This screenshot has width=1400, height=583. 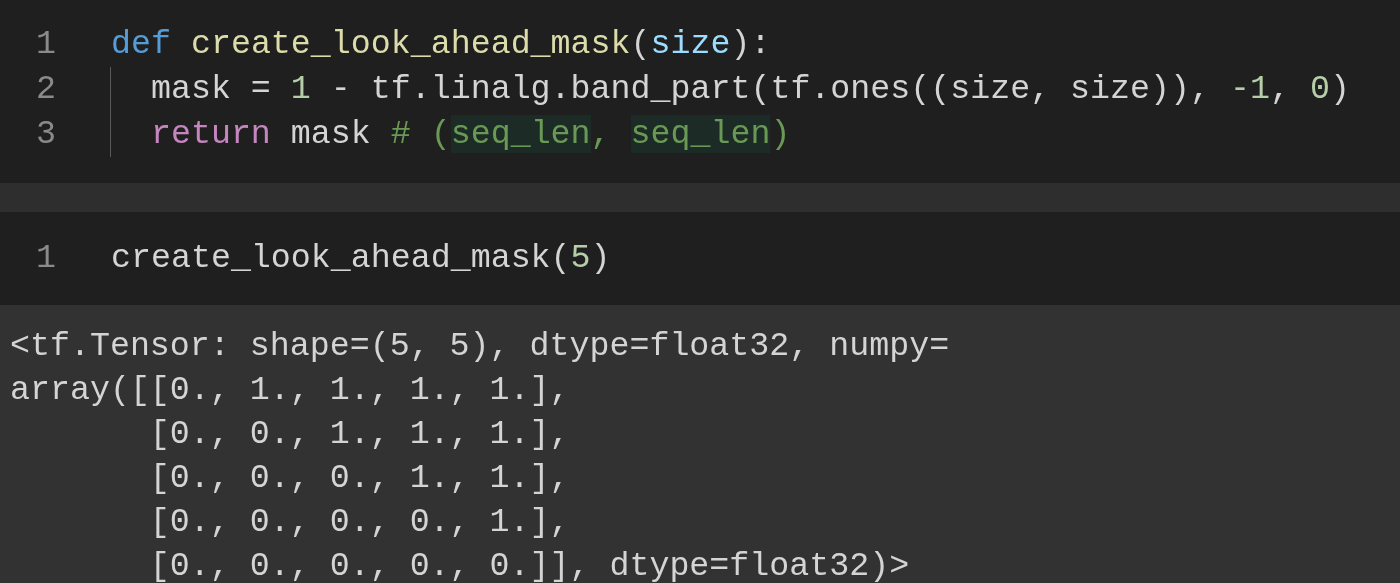 I want to click on code-line: return mask # (seq_len, seq_len), so click(x=450, y=134).